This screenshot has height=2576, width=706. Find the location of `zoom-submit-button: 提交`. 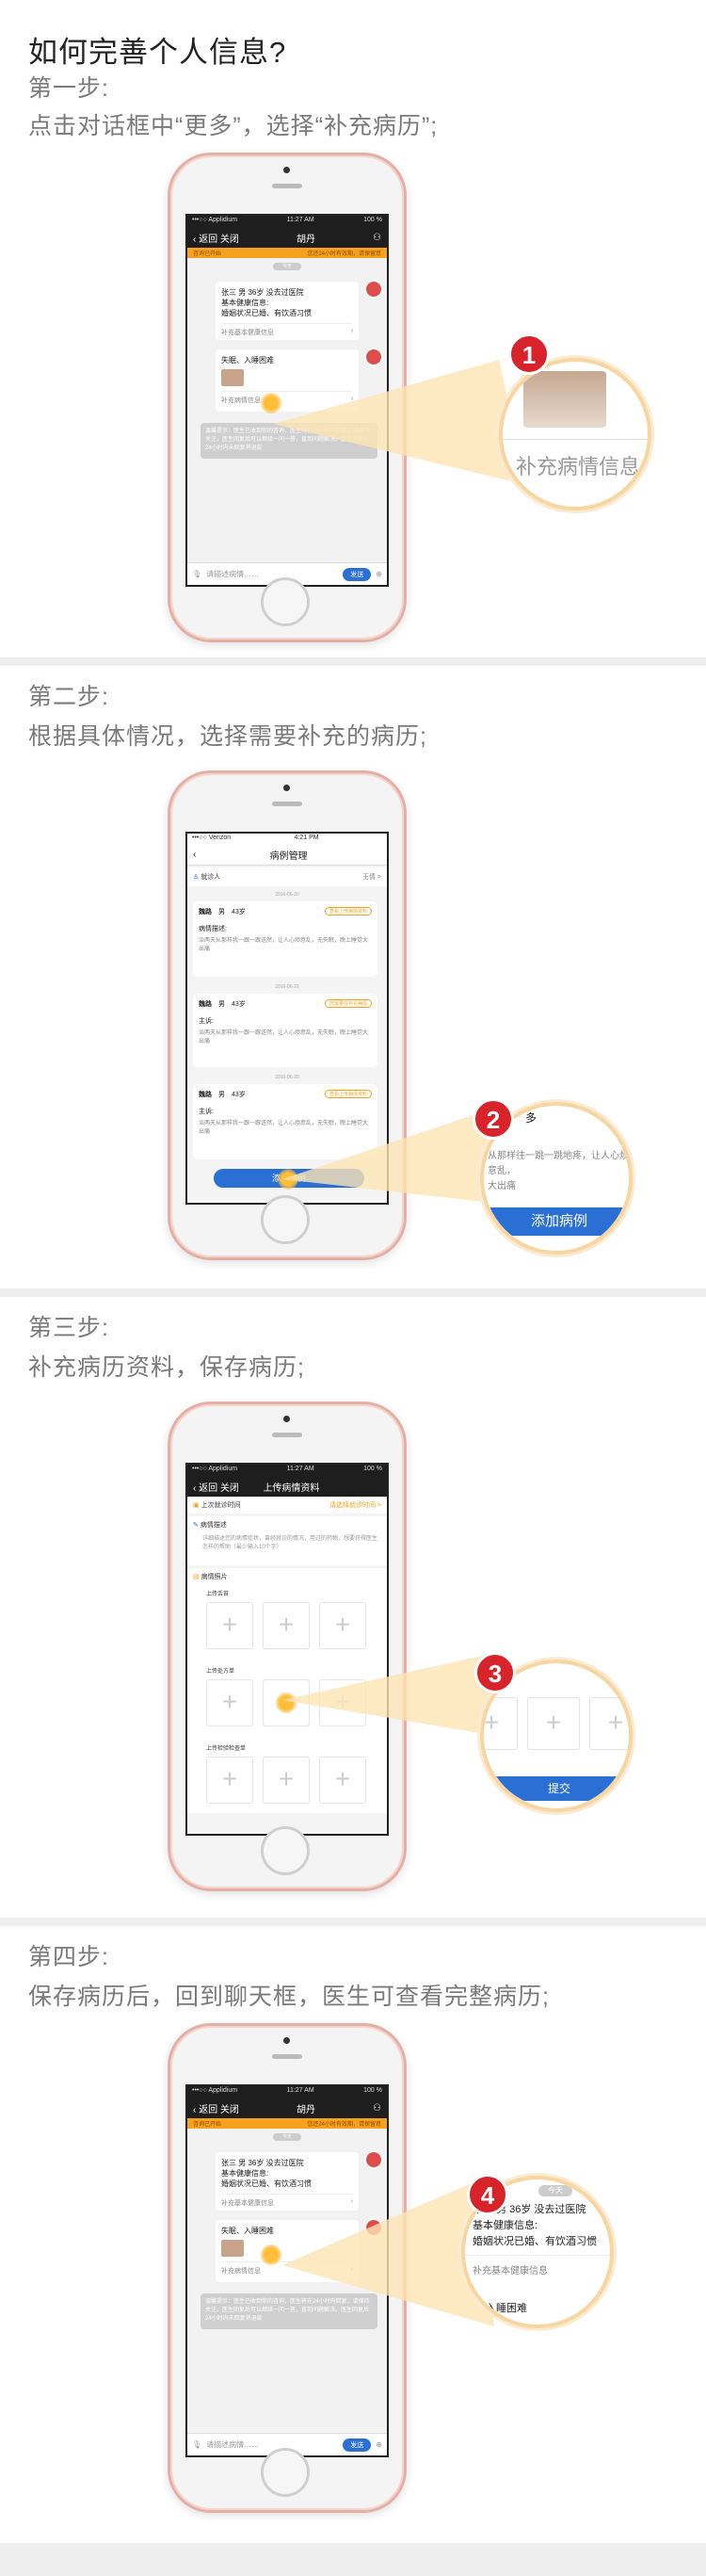

zoom-submit-button: 提交 is located at coordinates (556, 1788).